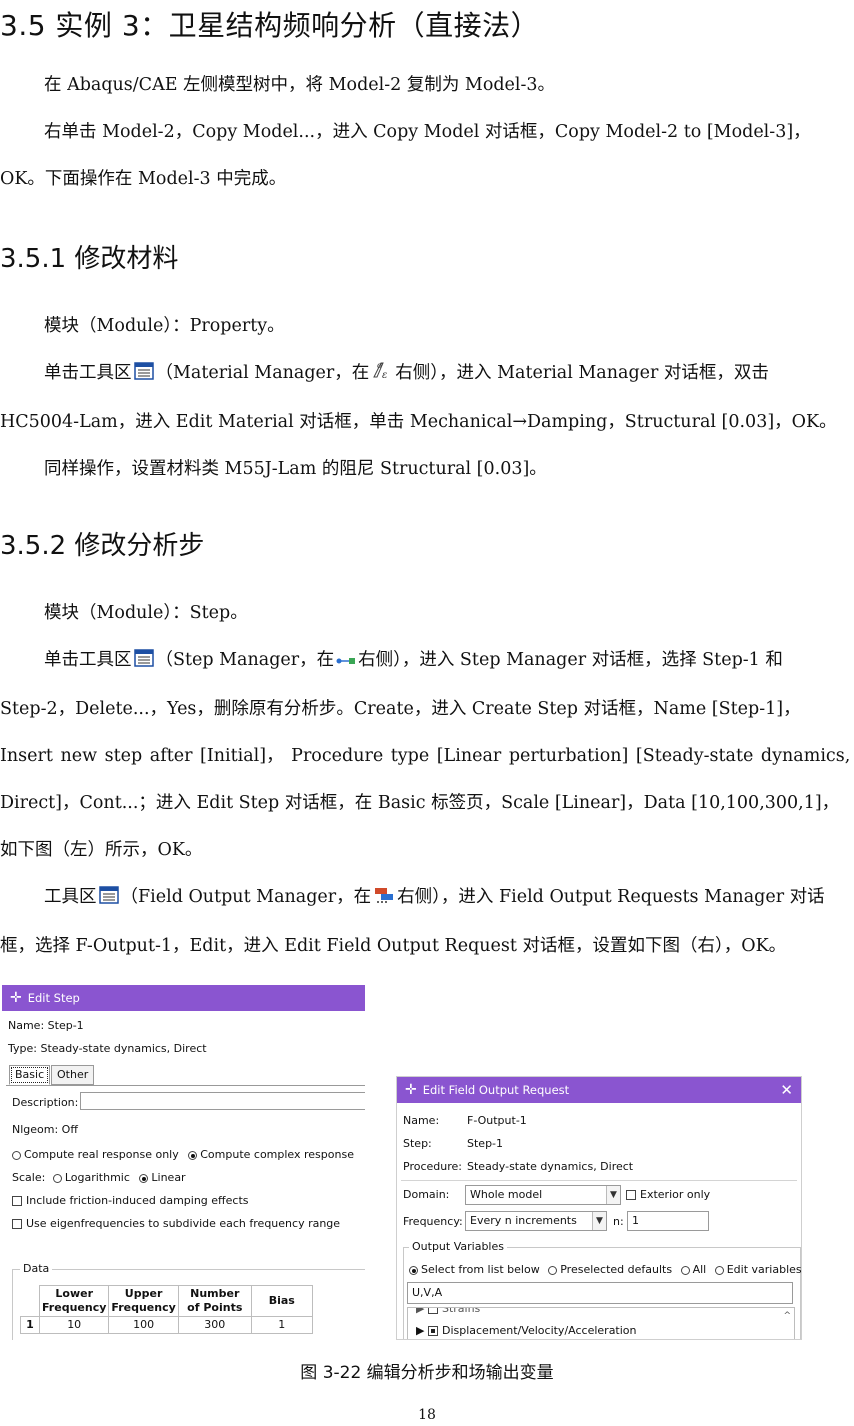 The image size is (854, 1426). What do you see at coordinates (91, 1177) in the screenshot?
I see `opt-scale-log: Logarithmic` at bounding box center [91, 1177].